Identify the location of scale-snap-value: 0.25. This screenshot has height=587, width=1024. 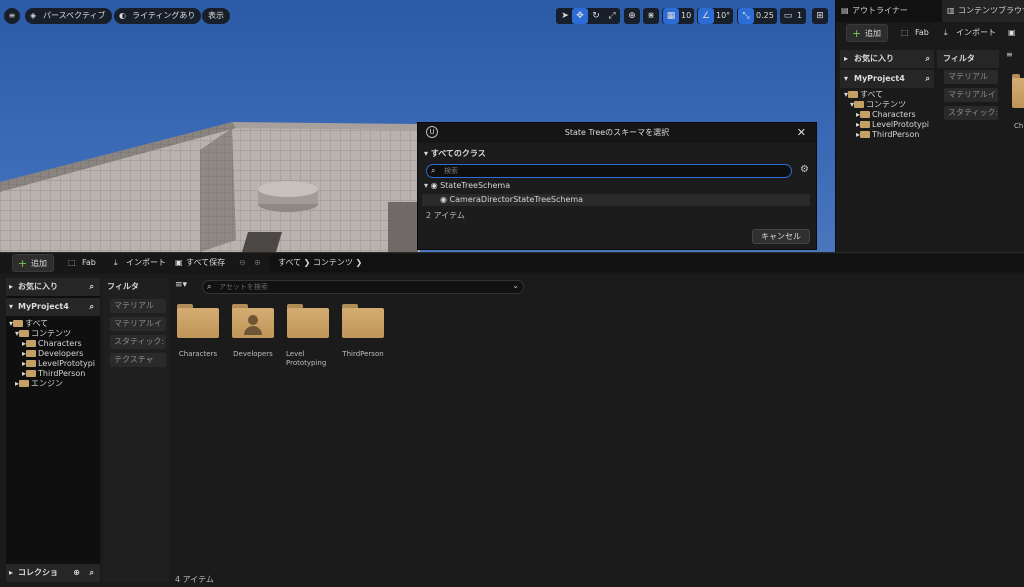
(765, 15).